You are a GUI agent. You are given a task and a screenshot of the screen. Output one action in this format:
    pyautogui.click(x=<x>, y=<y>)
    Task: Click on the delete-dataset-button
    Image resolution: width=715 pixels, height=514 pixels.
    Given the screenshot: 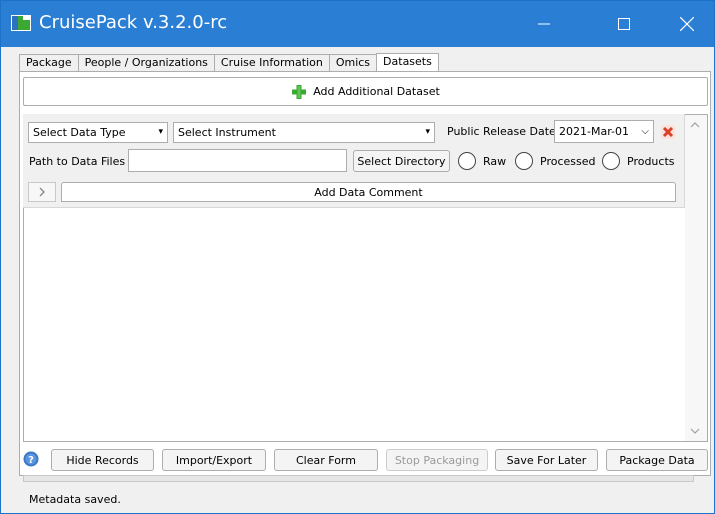 What is the action you would take?
    pyautogui.click(x=668, y=132)
    